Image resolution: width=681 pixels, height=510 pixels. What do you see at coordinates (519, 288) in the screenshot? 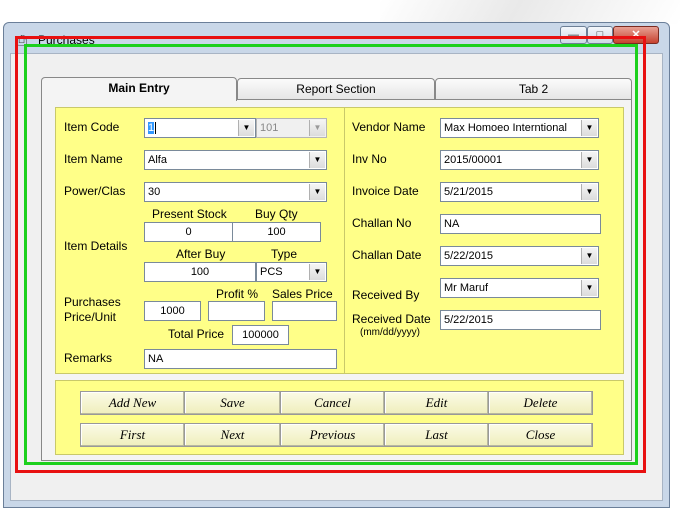
I see `received-by-dropdown: Mr Maruf ▼` at bounding box center [519, 288].